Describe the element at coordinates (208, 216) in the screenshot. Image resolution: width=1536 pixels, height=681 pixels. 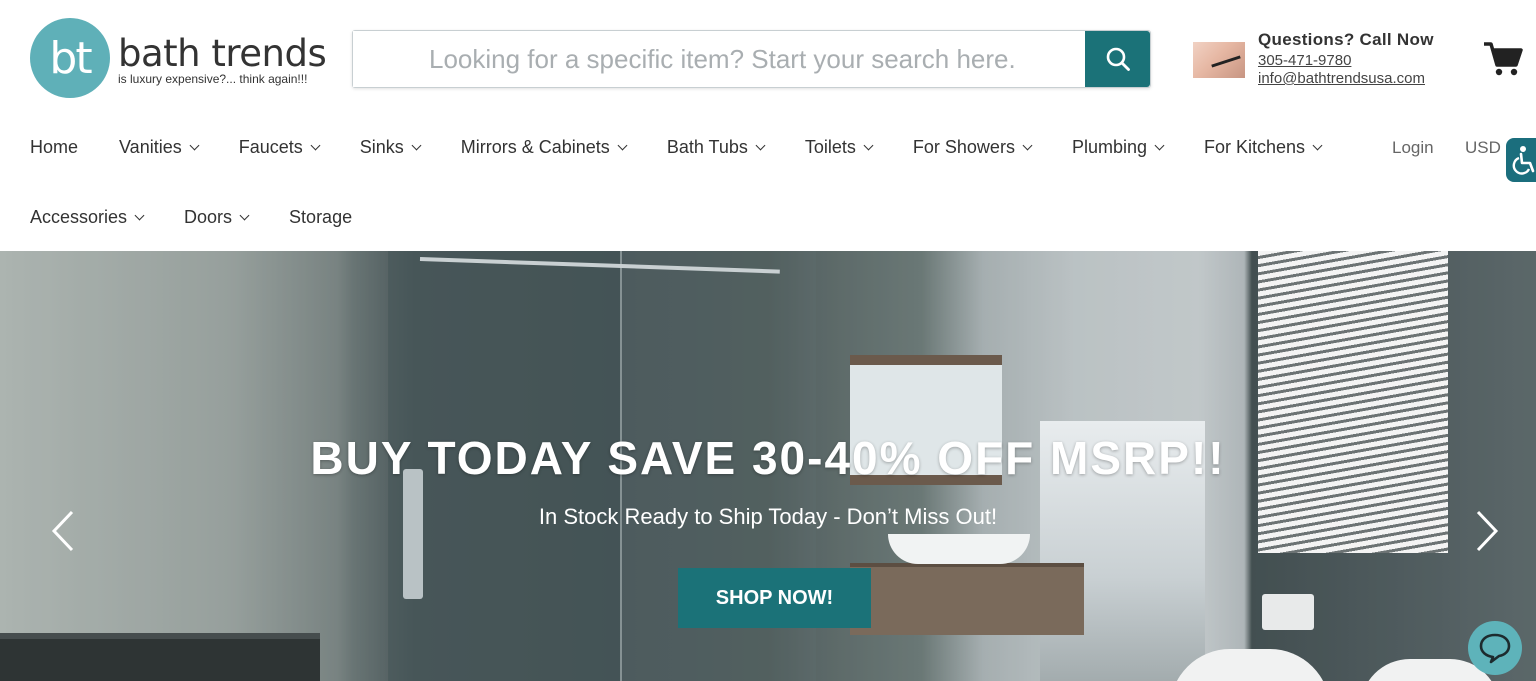
I see `nav-label: Doors` at that location.